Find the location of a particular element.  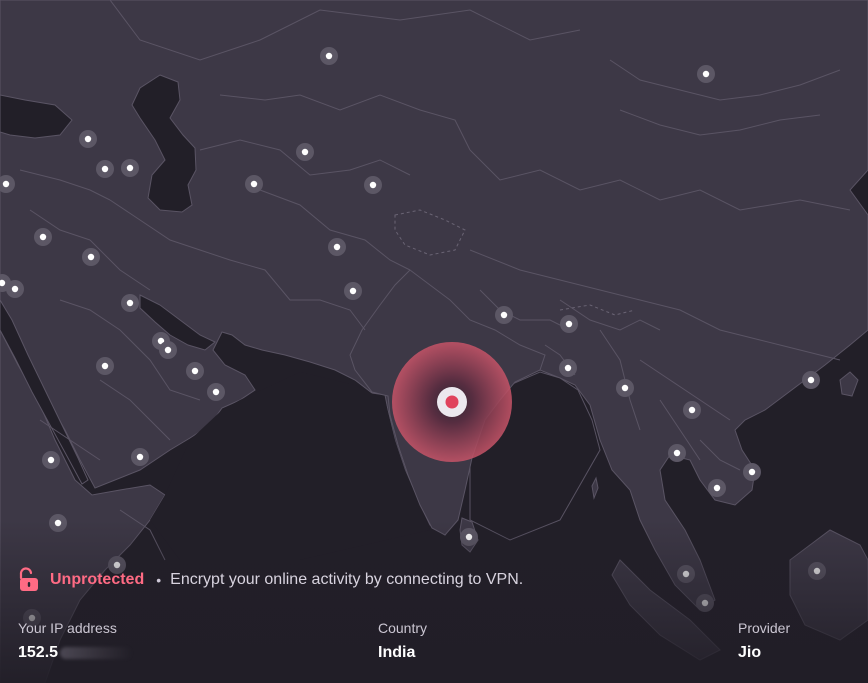

ip-address-value: 152.5 is located at coordinates (75, 653).